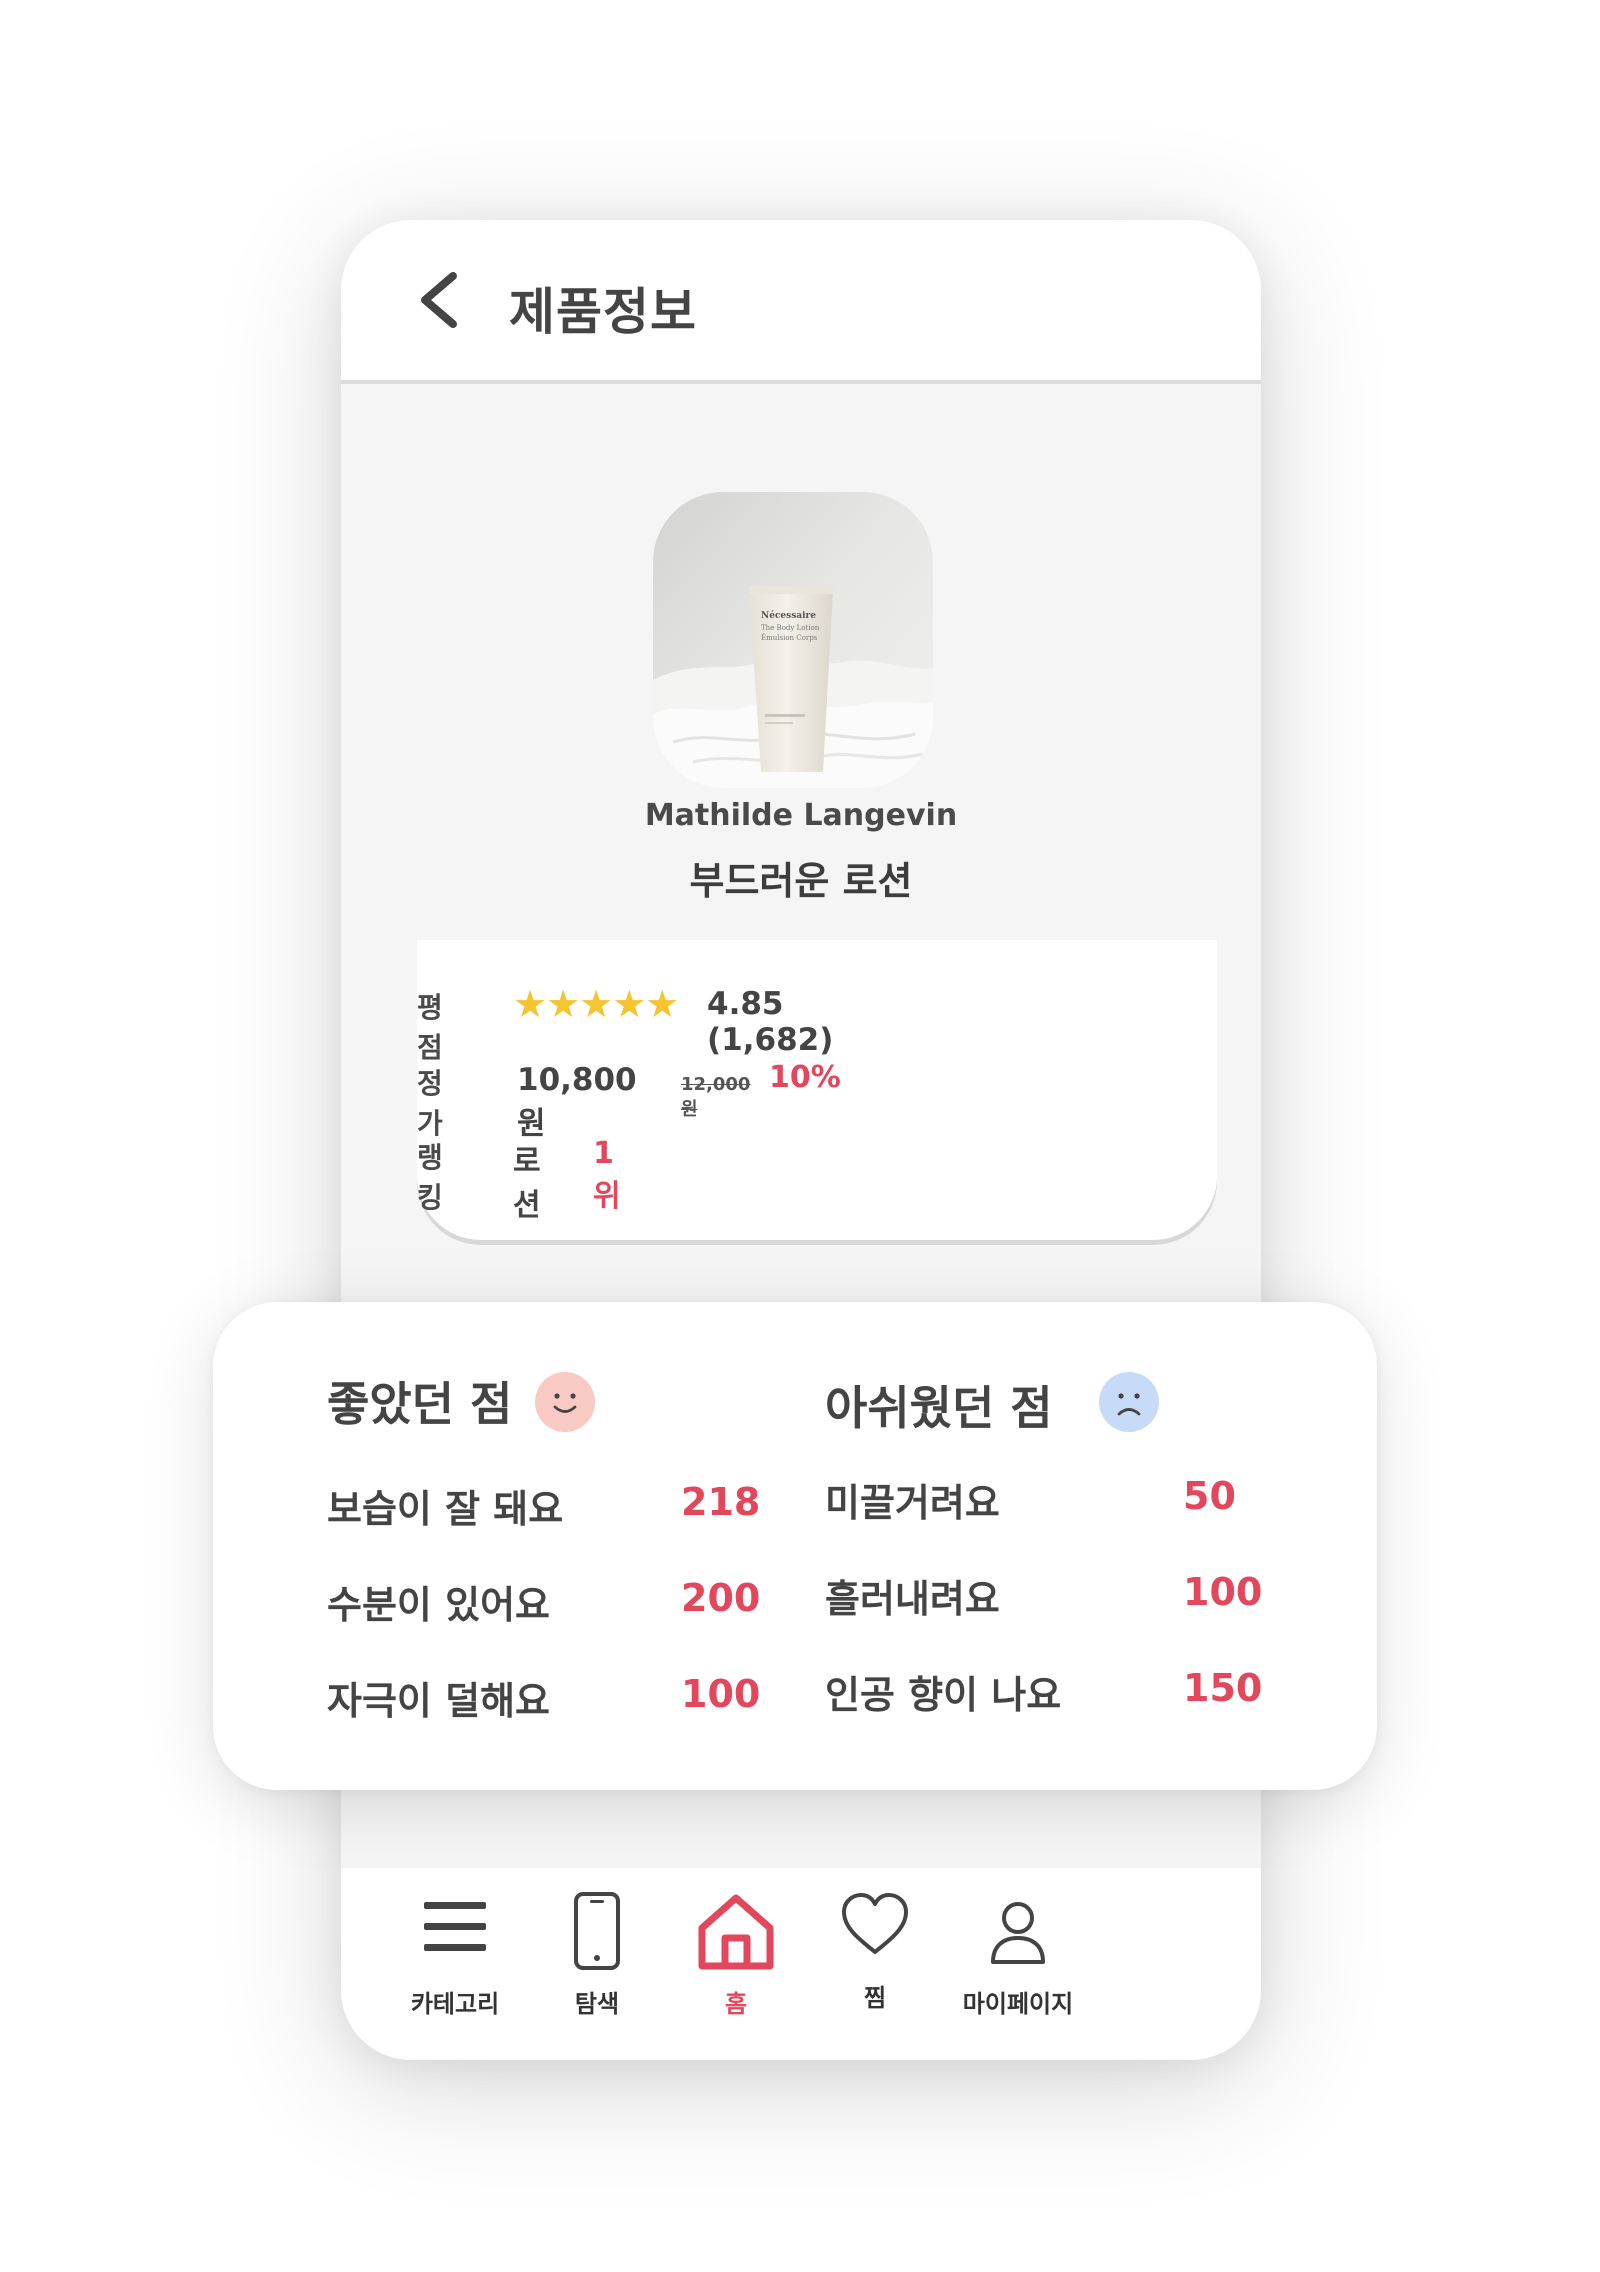  What do you see at coordinates (596, 1004) in the screenshot?
I see `star-rating: ★★★★★` at bounding box center [596, 1004].